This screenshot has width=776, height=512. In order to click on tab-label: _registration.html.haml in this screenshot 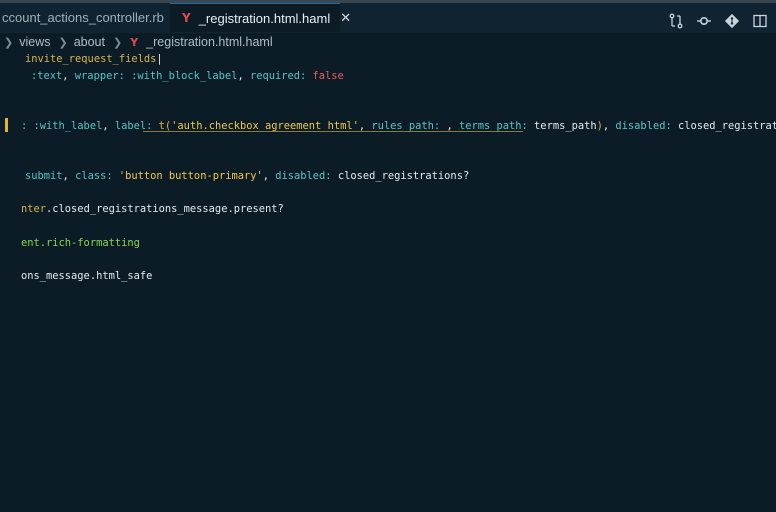, I will do `click(264, 18)`.